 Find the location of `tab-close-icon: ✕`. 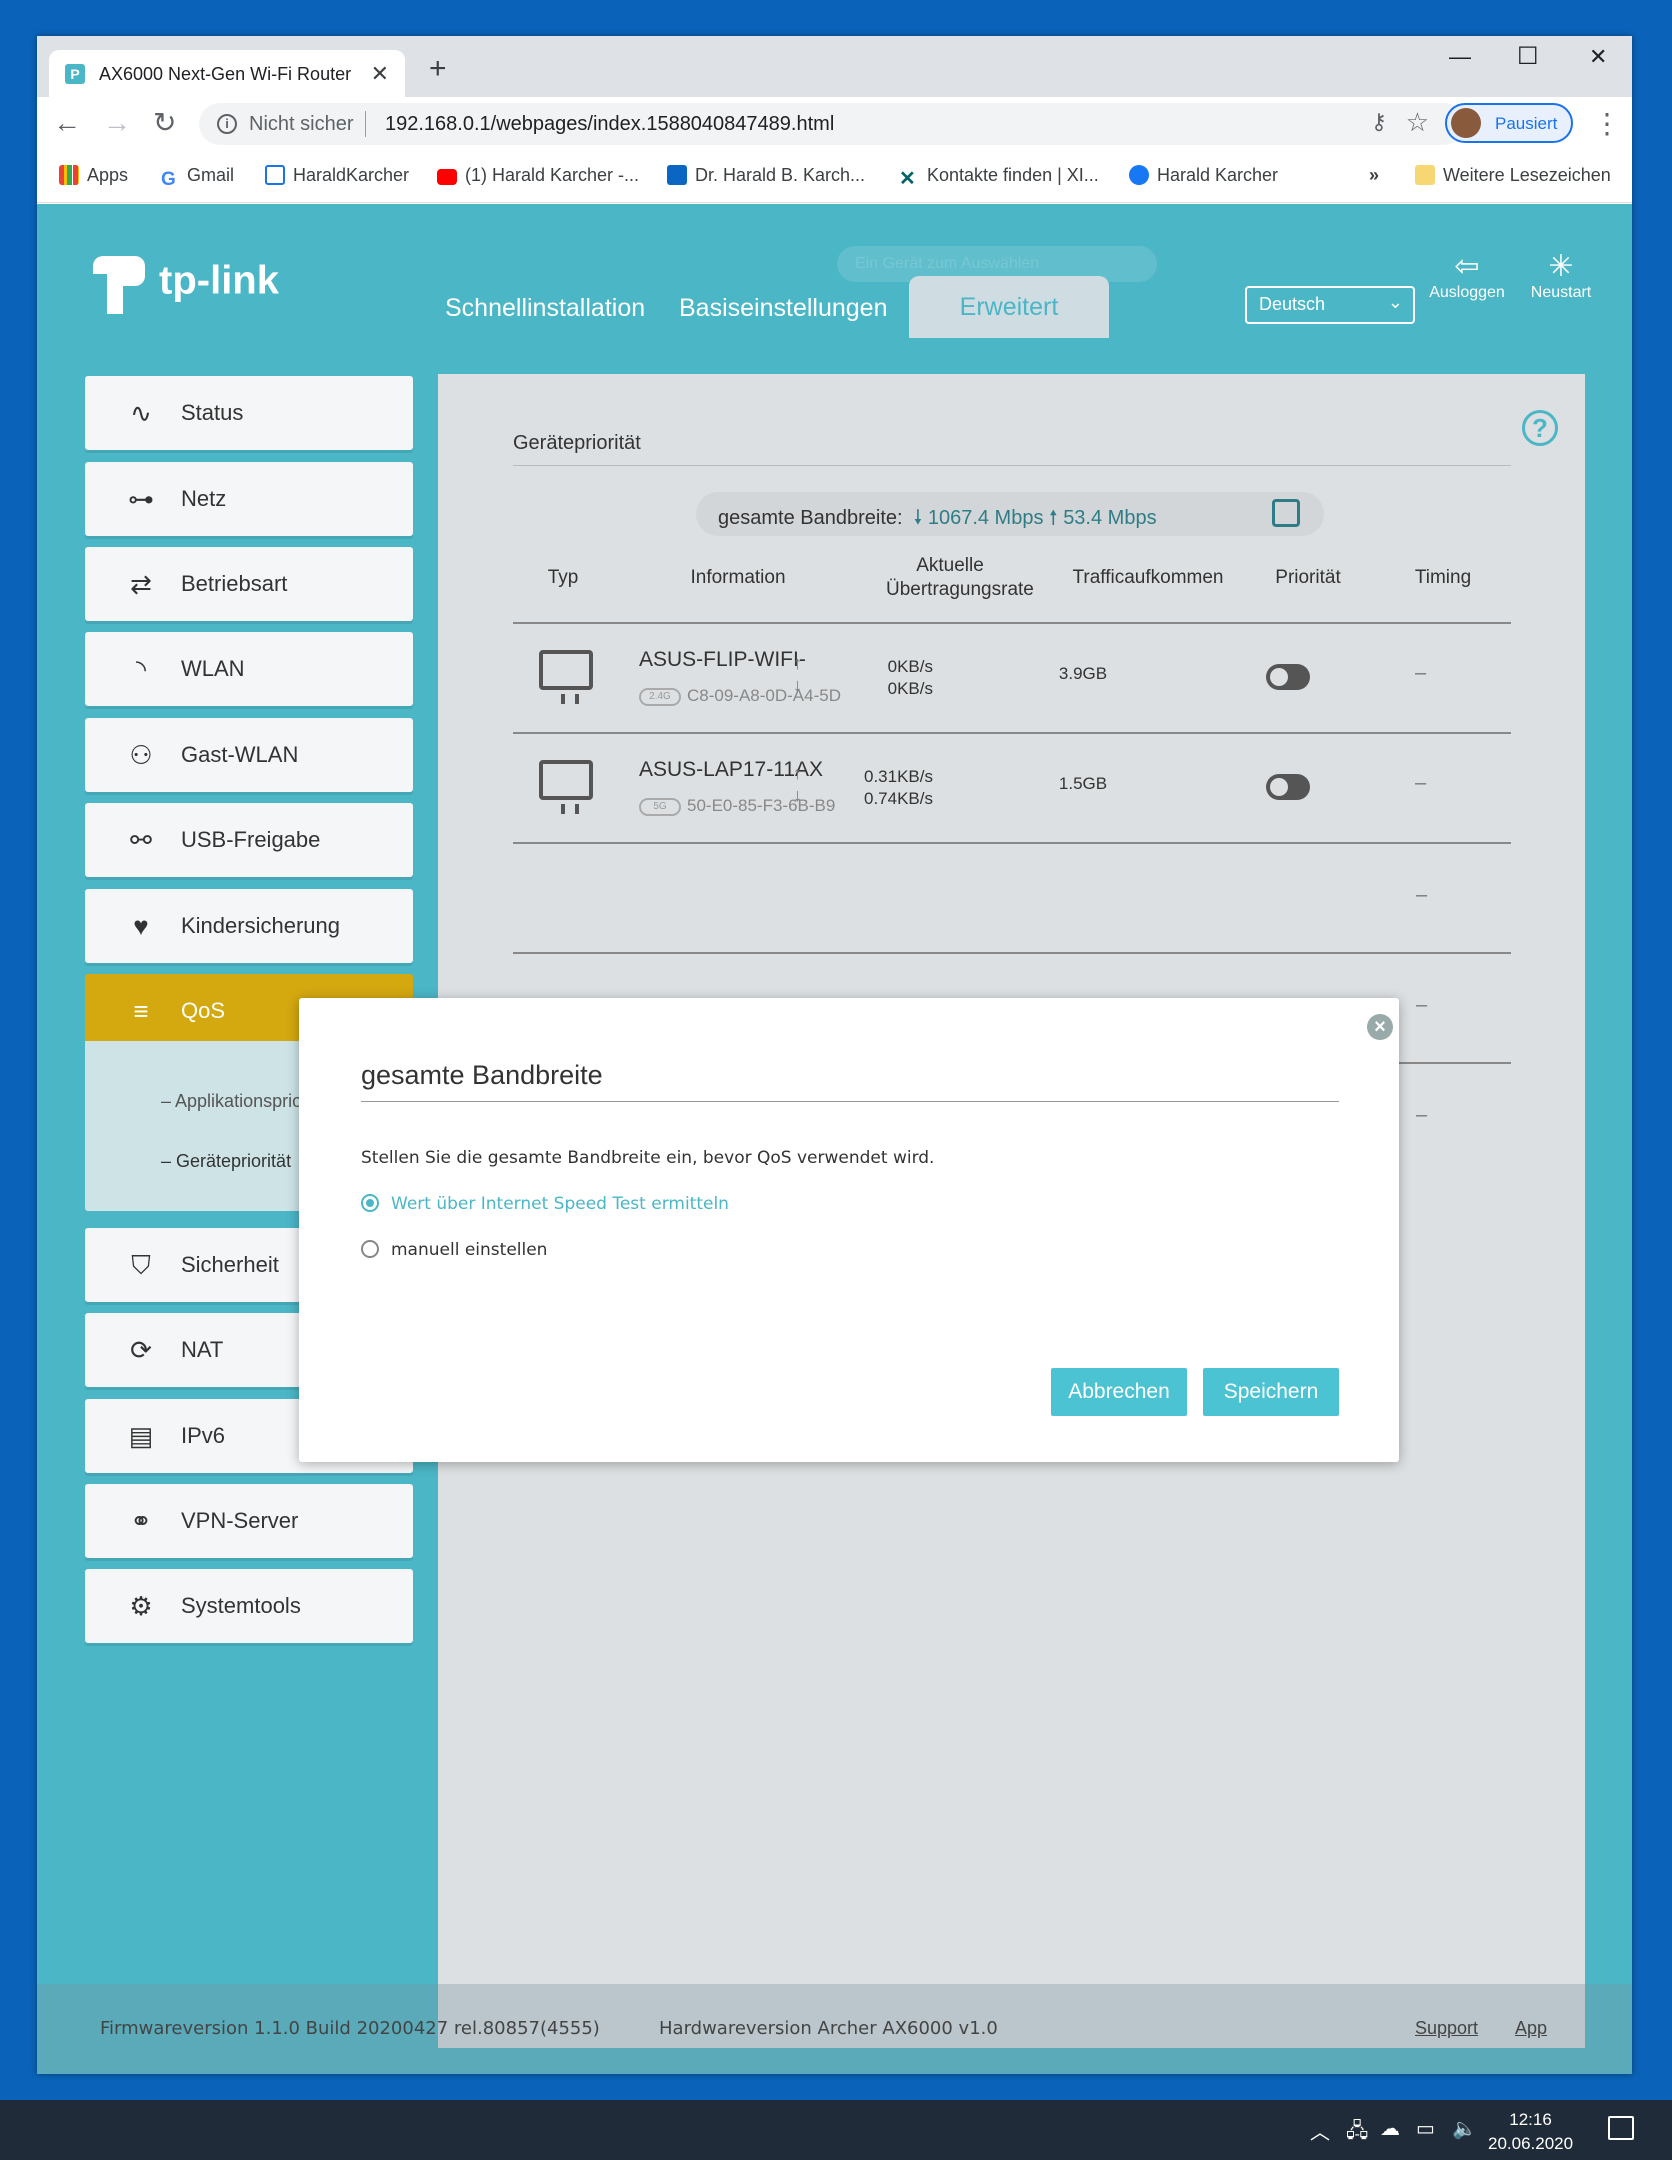

tab-close-icon: ✕ is located at coordinates (380, 74).